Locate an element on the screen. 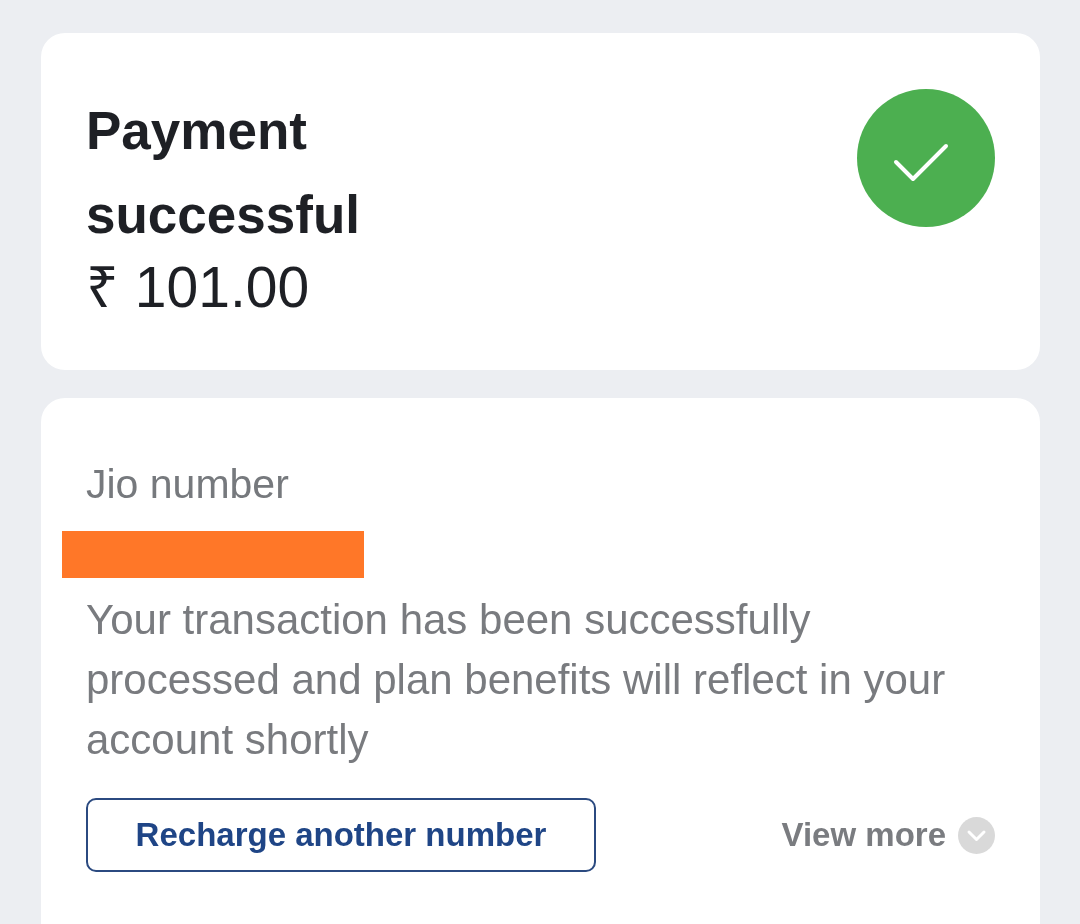  payment-title: Payment successful is located at coordinates (223, 173).